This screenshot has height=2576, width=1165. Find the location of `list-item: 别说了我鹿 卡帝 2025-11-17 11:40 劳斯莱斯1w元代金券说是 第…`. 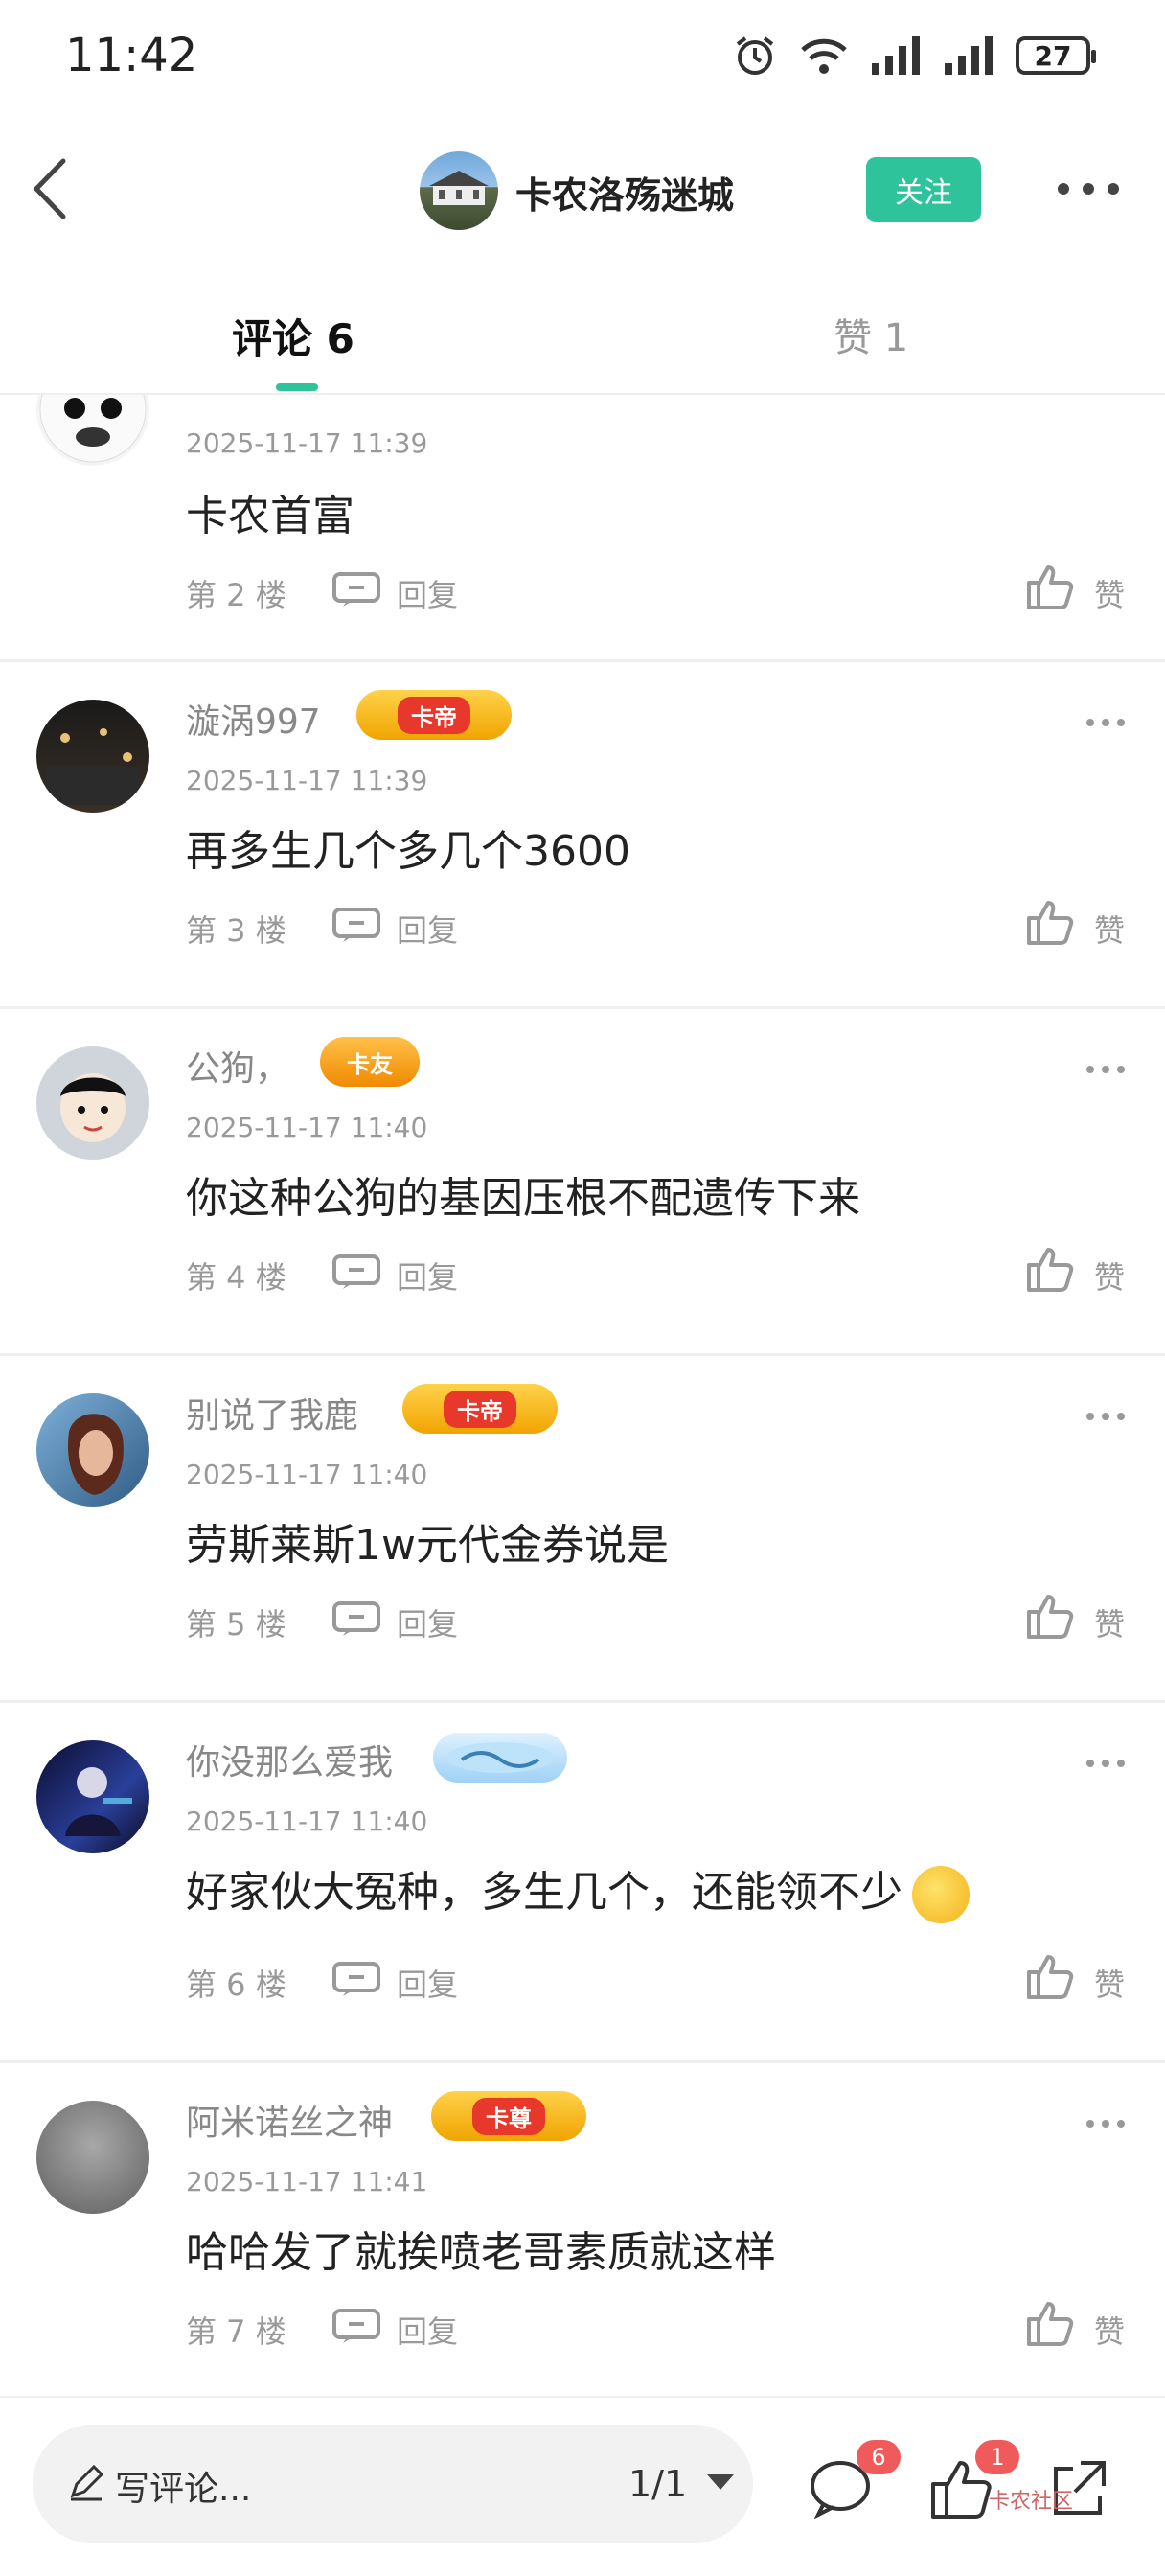

list-item: 别说了我鹿 卡帝 2025-11-17 11:40 劳斯莱斯1w元代金券说是 第… is located at coordinates (582, 1529).